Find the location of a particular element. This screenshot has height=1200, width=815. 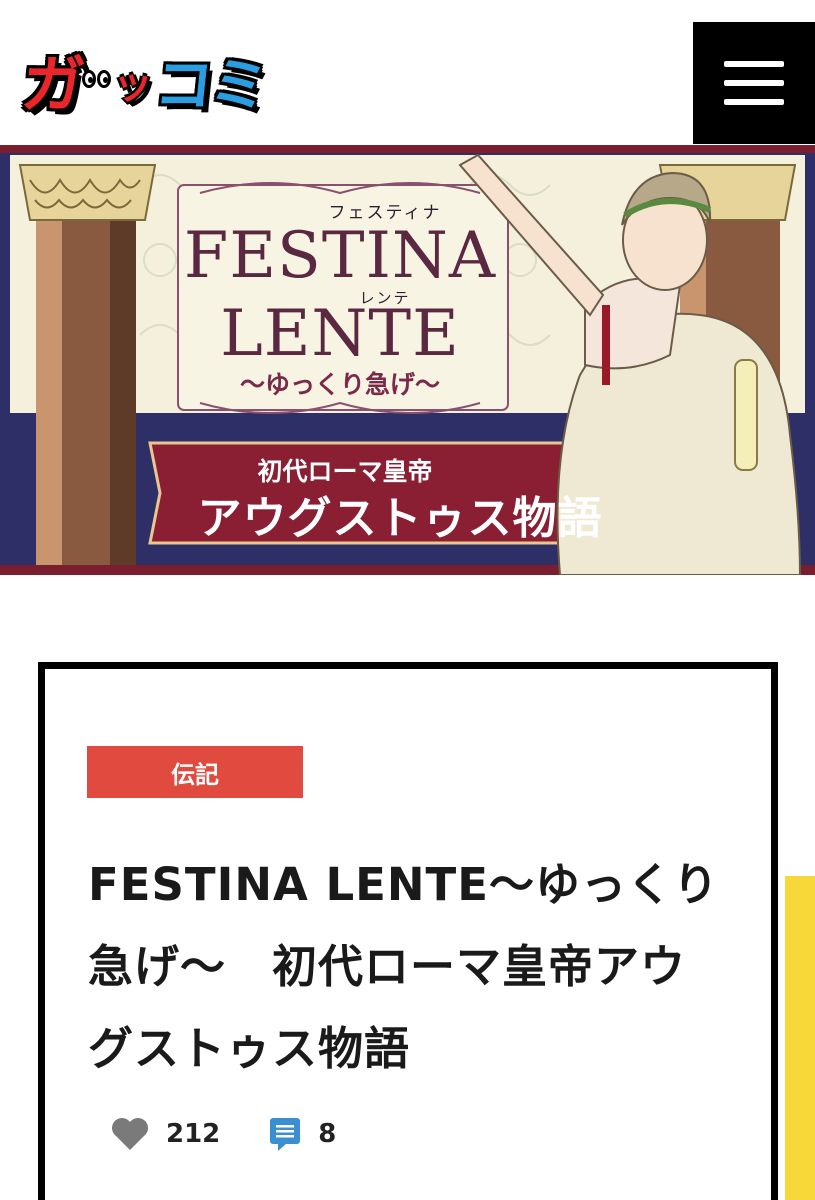

article-stats: 212 8 is located at coordinates (223, 1134).